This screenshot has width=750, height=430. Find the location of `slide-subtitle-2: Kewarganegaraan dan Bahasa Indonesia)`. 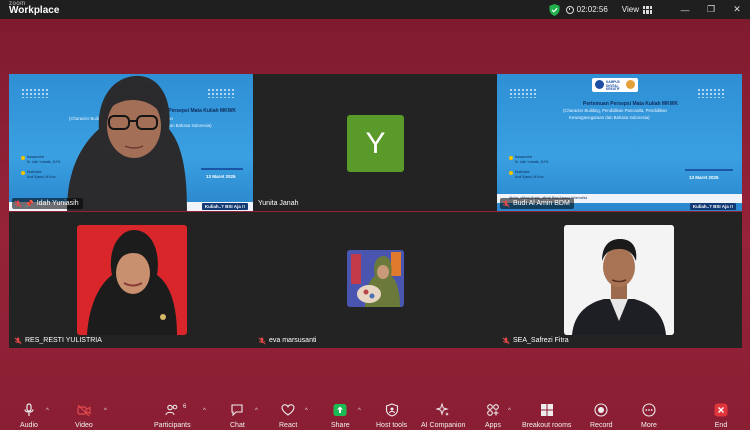

slide-subtitle-2: Kewarganegaraan dan Bahasa Indonesia) is located at coordinates (609, 117).